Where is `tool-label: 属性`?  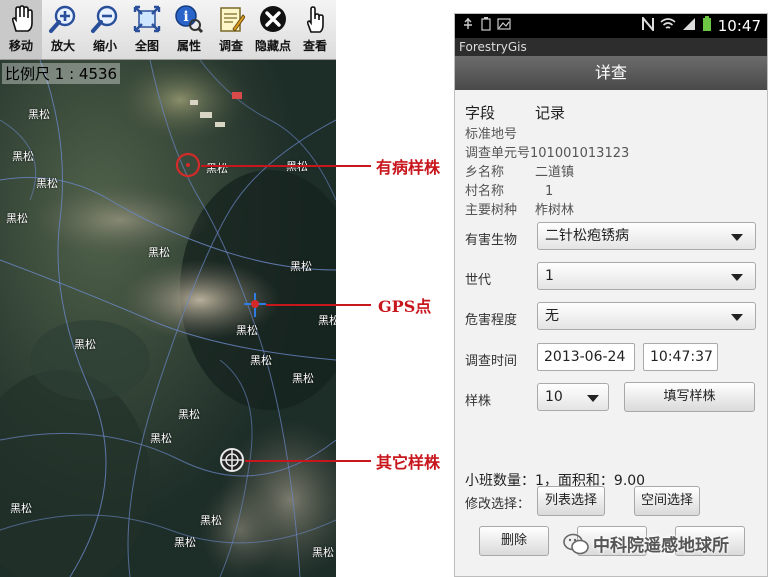 tool-label: 属性 is located at coordinates (188, 46).